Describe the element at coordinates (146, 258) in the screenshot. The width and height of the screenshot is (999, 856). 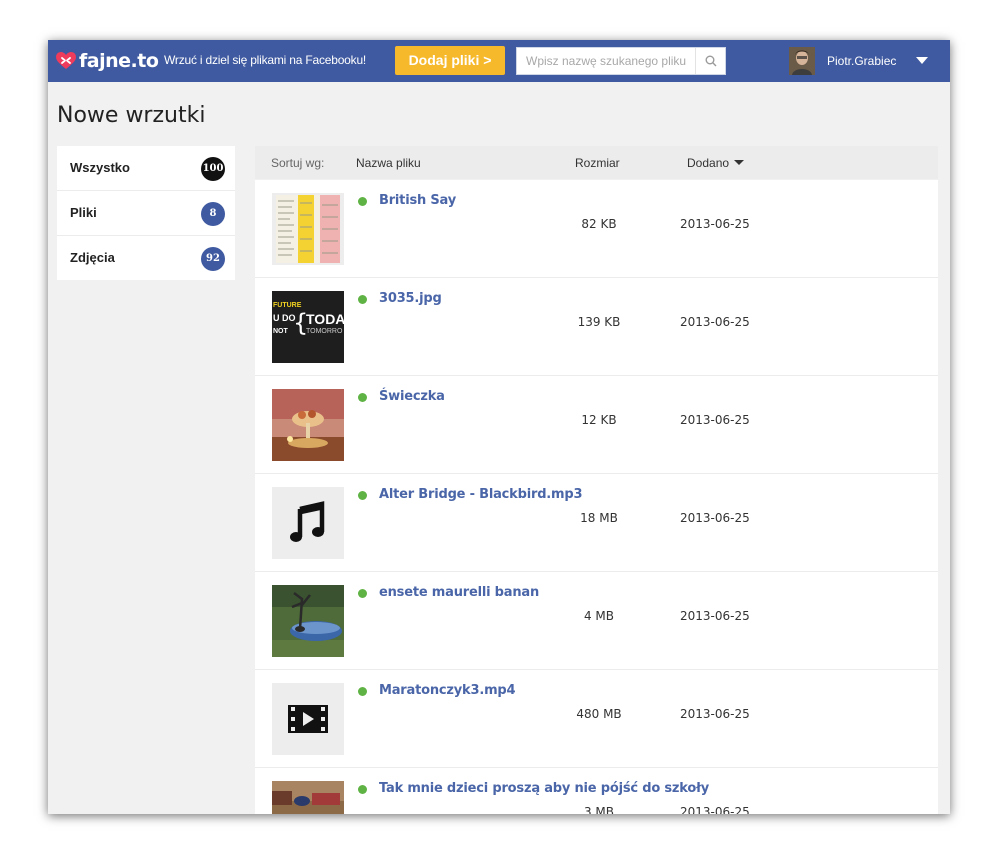
I see `sidebar-item-photos: Zdjęcia 92` at that location.